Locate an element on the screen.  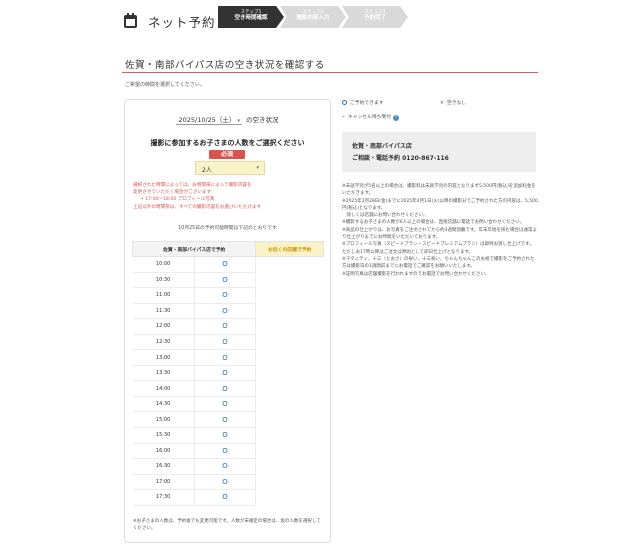
step-indicator: ステップ1 空き時間確認 ステップ2 撮影内容入力 ステップ3 予約完了 is located at coordinates (313, 17).